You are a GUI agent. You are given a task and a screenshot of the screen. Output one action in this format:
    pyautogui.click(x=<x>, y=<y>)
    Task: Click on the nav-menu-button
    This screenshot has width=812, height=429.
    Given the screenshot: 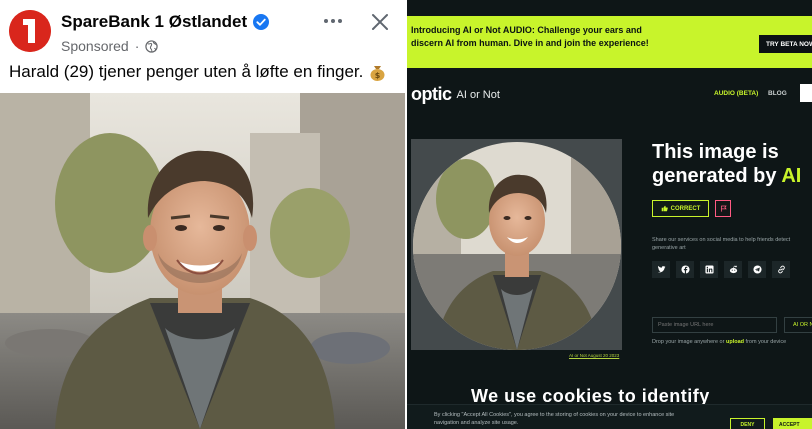 What is the action you would take?
    pyautogui.click(x=806, y=93)
    